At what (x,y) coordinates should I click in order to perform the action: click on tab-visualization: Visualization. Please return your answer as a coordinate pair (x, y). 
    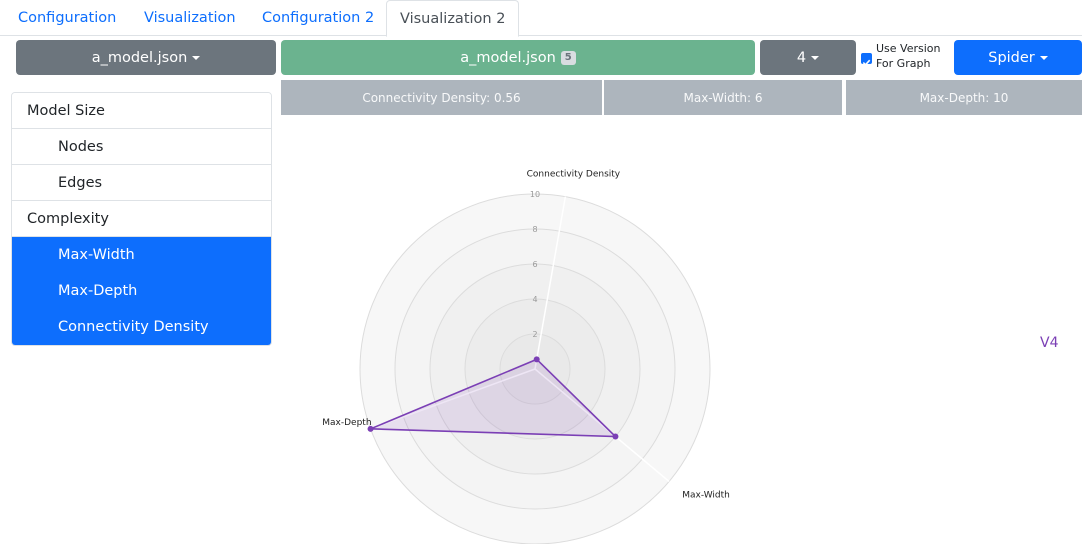
    Looking at the image, I should click on (190, 18).